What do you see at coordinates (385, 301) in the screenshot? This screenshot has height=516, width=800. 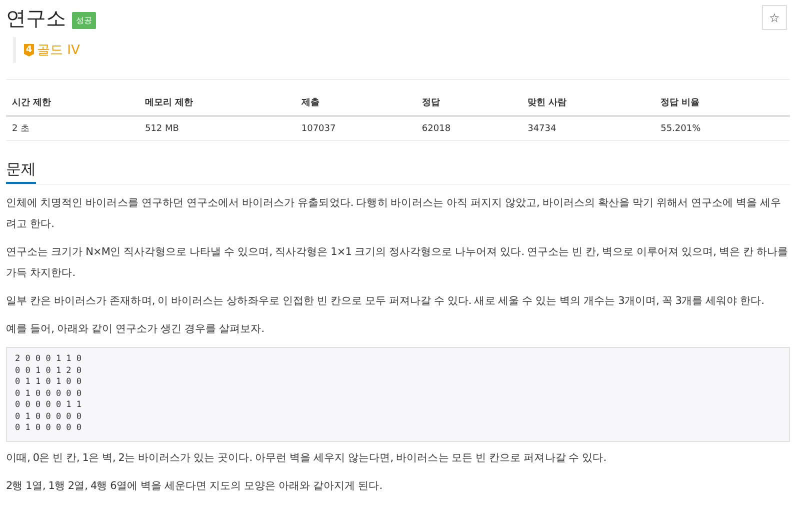 I see `paragraph: 일부 칸은 바이러스가 존재하며, 이 바이러스는 상하좌우로 인접한 빈 칸으로 모두 퍼져나갈 수 있다. 새로 세울 수 있는 벽의 개수는 3개이며, 꼭 3개를 세워야 한다.` at bounding box center [385, 301].